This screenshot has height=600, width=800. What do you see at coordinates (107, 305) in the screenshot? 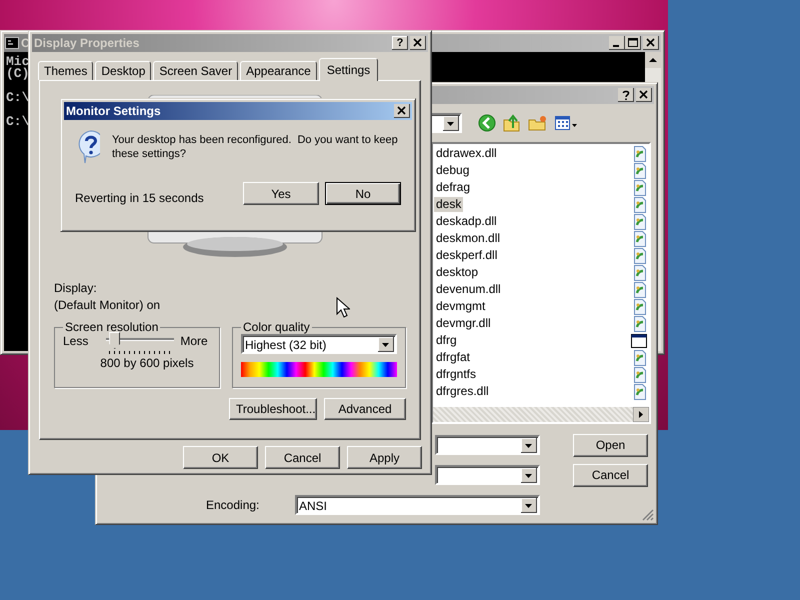
I see `display-value: (Default Monitor) on` at bounding box center [107, 305].